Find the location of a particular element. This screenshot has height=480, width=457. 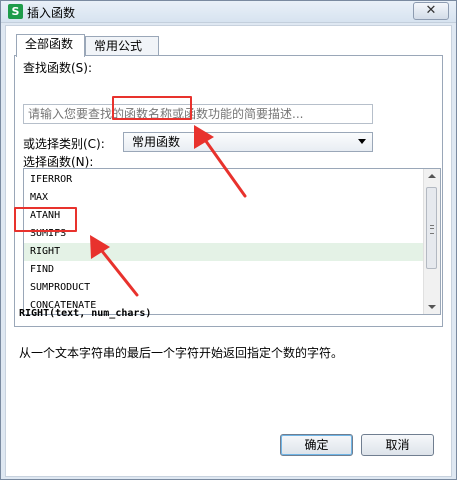

close-icon: ✕ is located at coordinates (431, 10).